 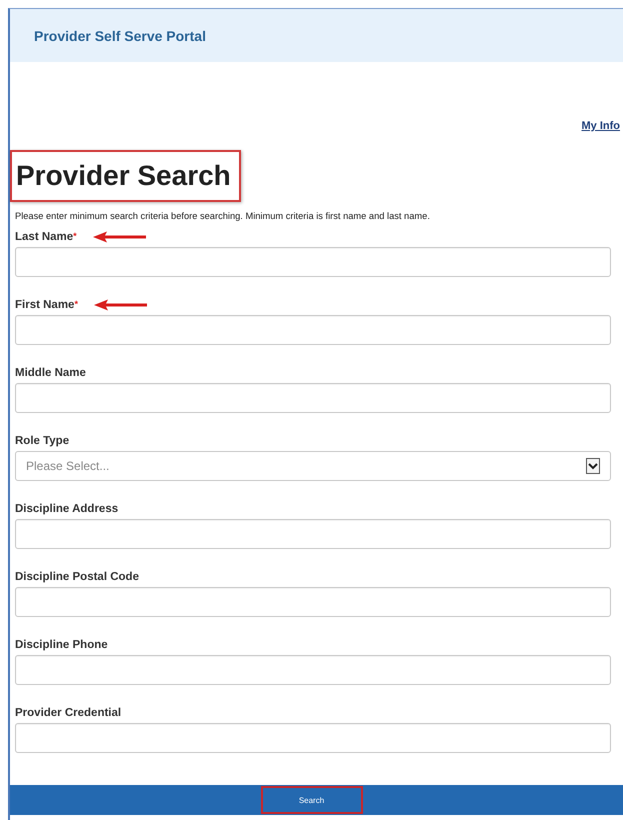 I want to click on field-label: First Name*, so click(x=46, y=304).